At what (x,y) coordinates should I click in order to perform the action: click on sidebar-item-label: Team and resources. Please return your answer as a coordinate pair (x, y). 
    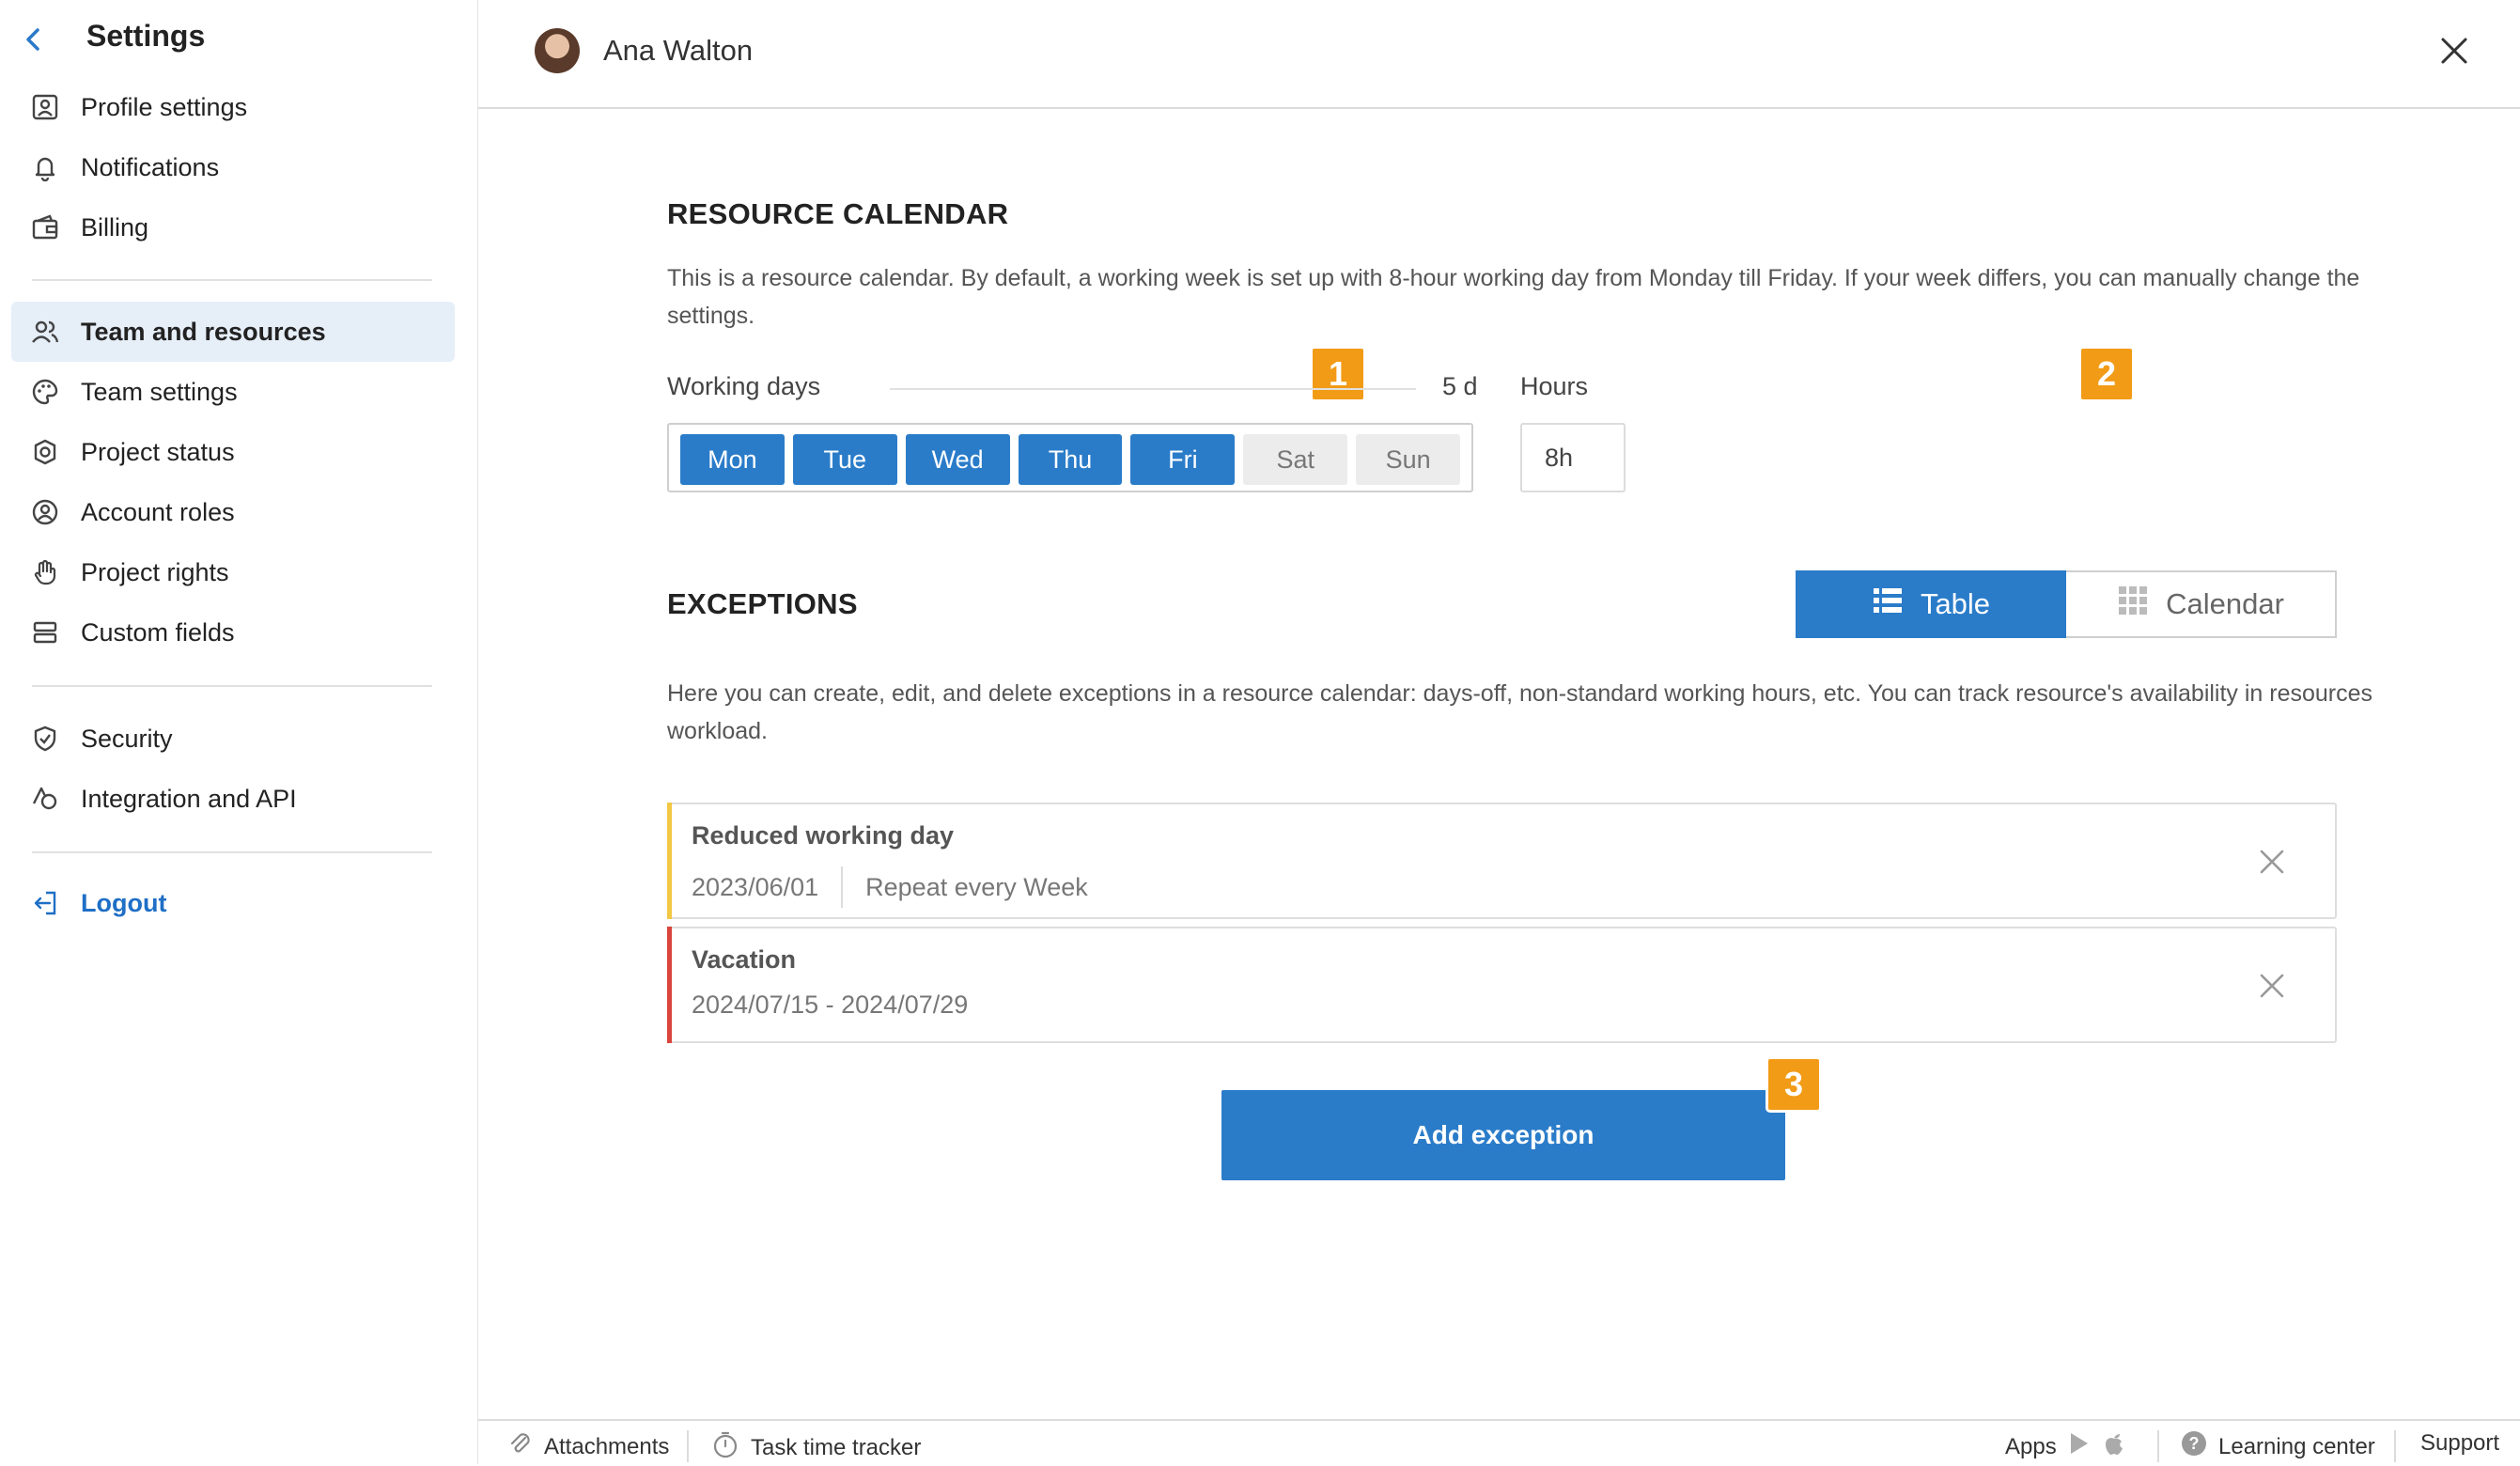
    Looking at the image, I should click on (203, 331).